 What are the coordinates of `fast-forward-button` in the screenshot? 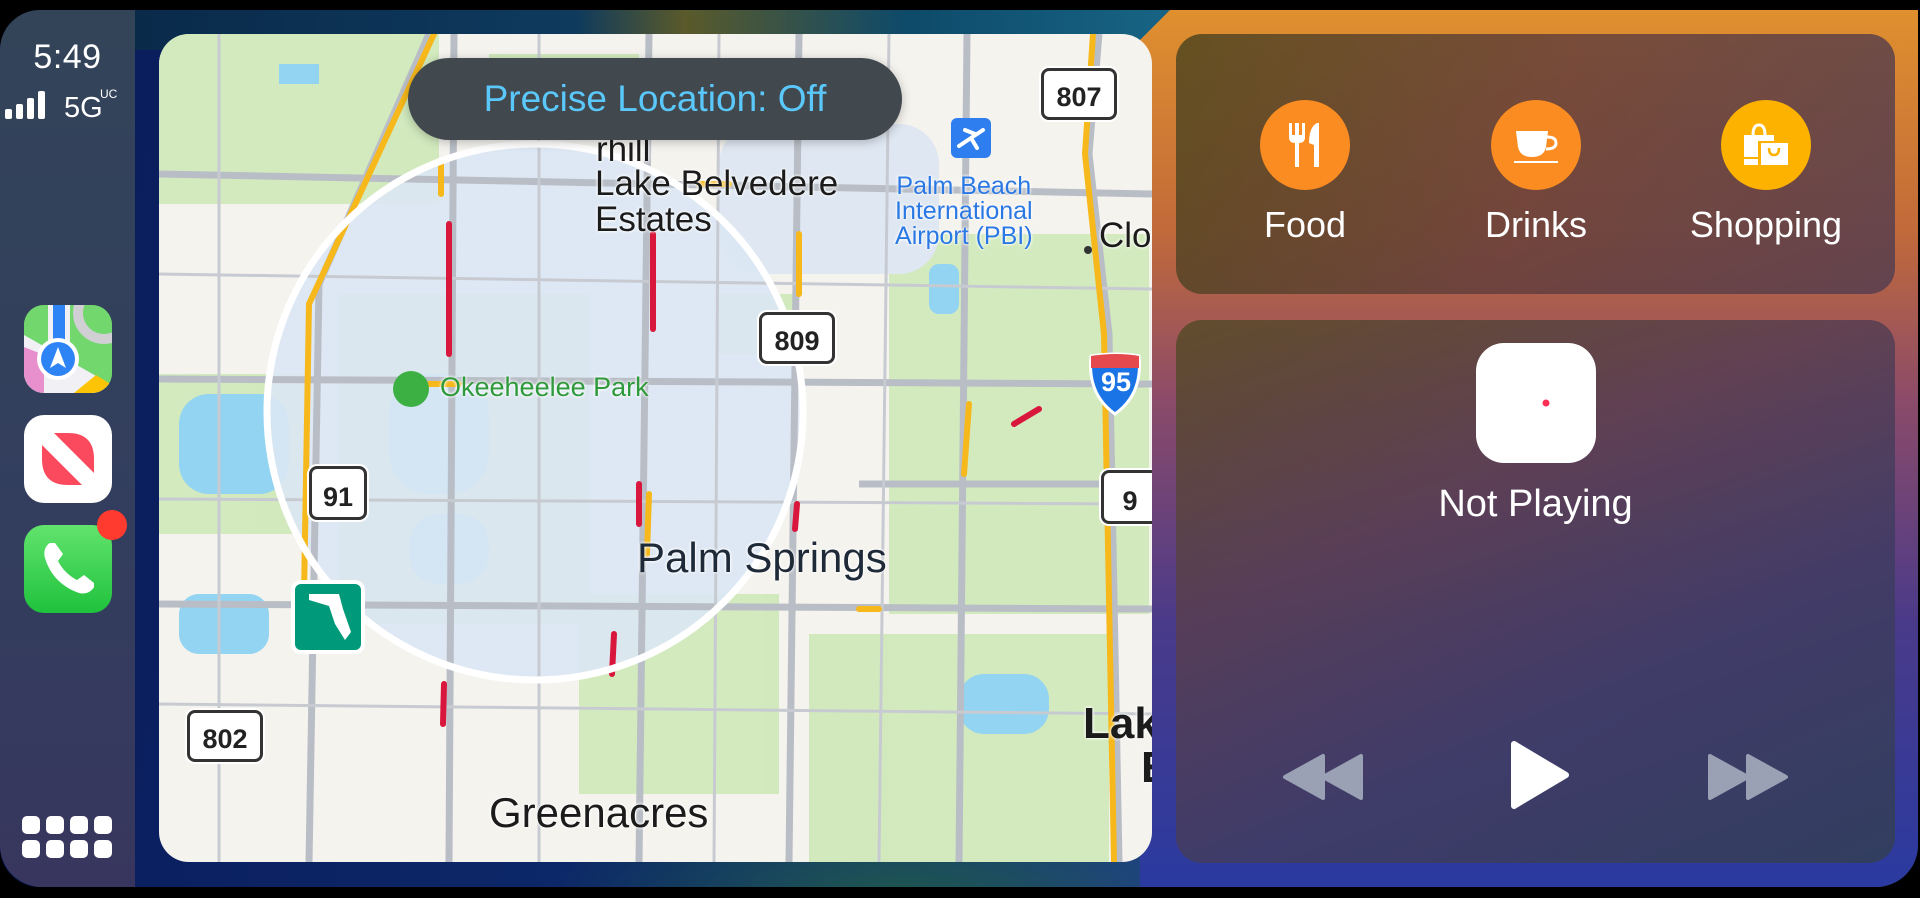 It's located at (1748, 779).